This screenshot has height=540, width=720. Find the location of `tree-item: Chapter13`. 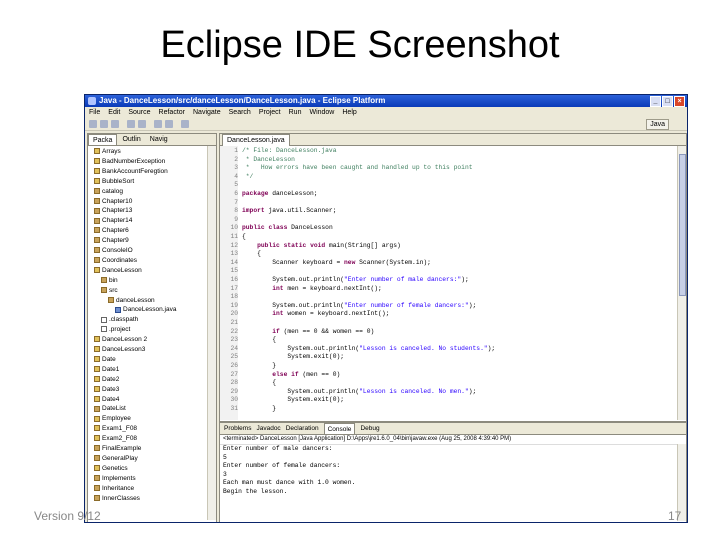

tree-item: Chapter13 is located at coordinates (113, 211).